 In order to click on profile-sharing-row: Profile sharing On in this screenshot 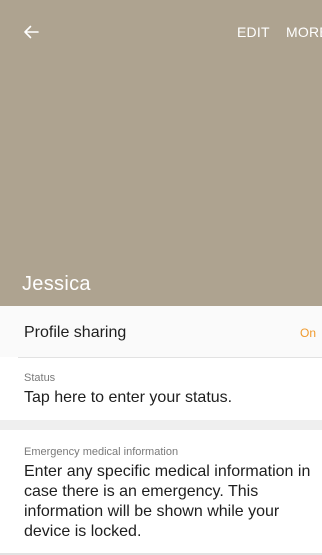, I will do `click(161, 331)`.